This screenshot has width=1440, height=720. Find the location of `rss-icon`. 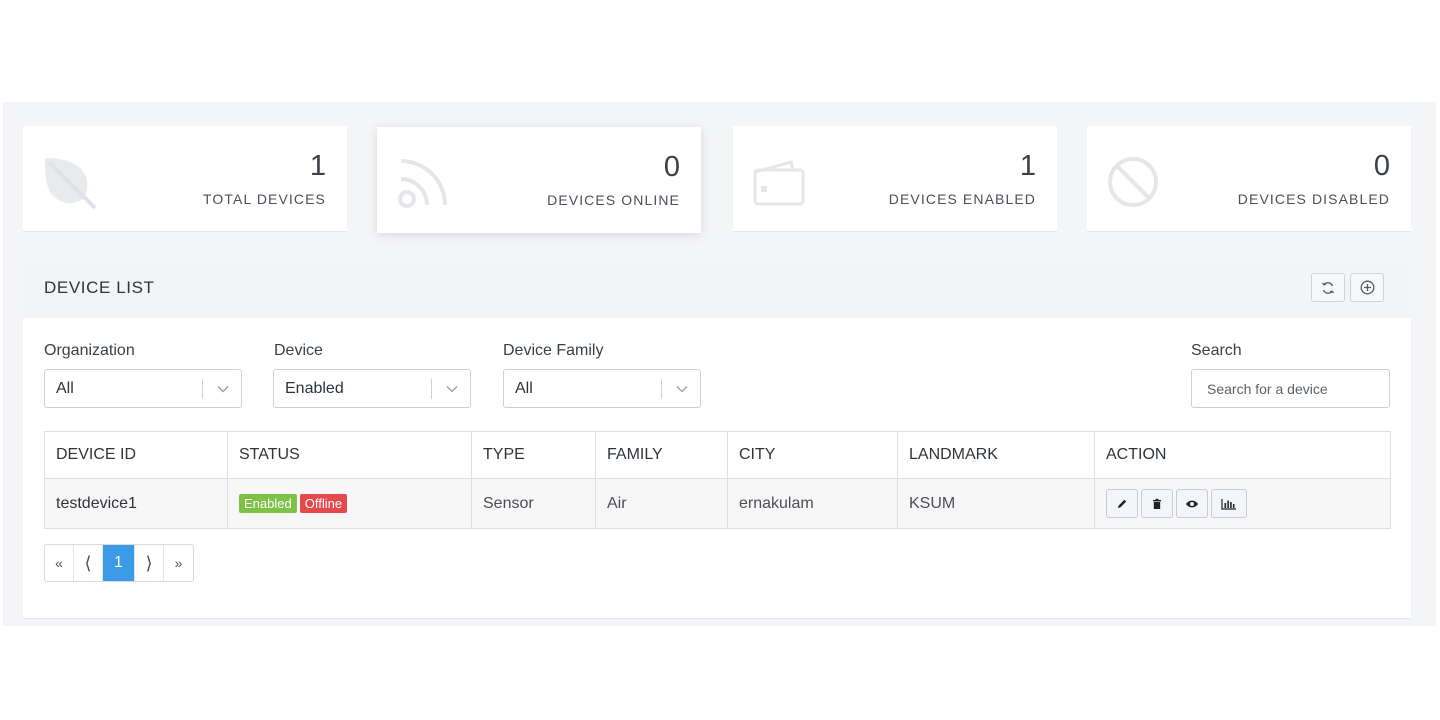

rss-icon is located at coordinates (422, 183).